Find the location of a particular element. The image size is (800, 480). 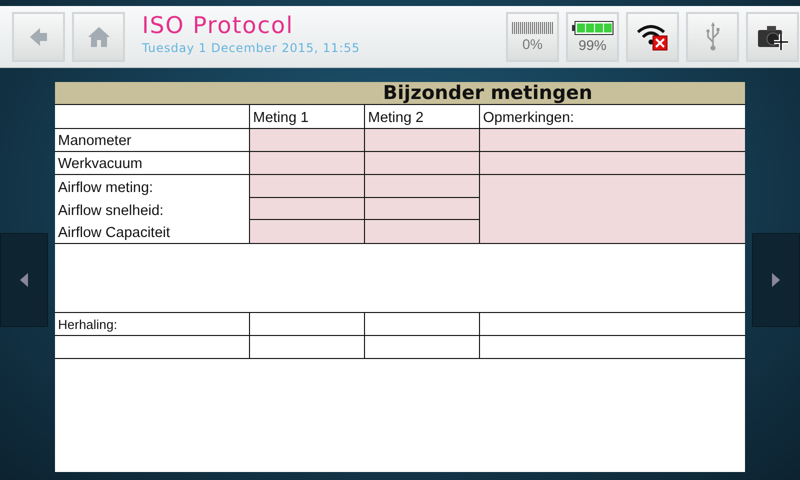

column-header: Opmerkingen: is located at coordinates (529, 118).